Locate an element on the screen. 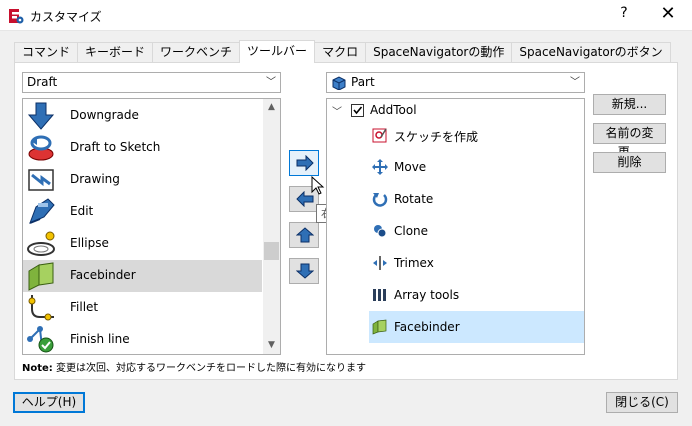 The image size is (692, 426). category-value: Draft is located at coordinates (42, 82).